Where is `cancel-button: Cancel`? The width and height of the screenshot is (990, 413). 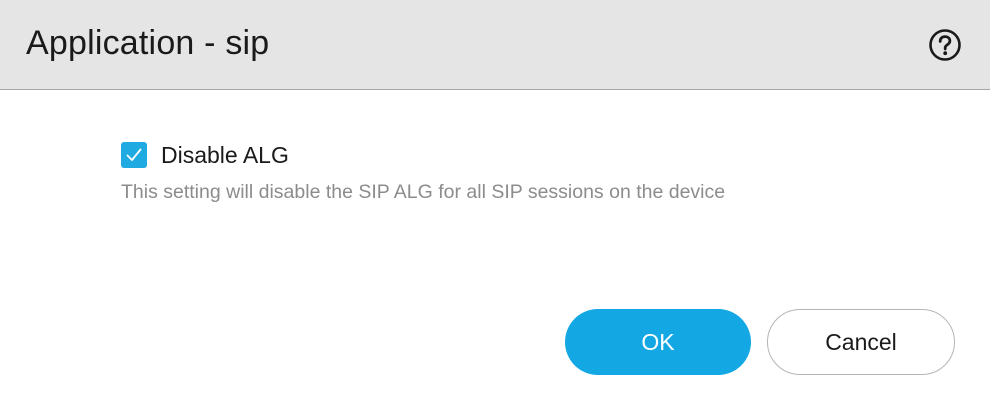
cancel-button: Cancel is located at coordinates (861, 342).